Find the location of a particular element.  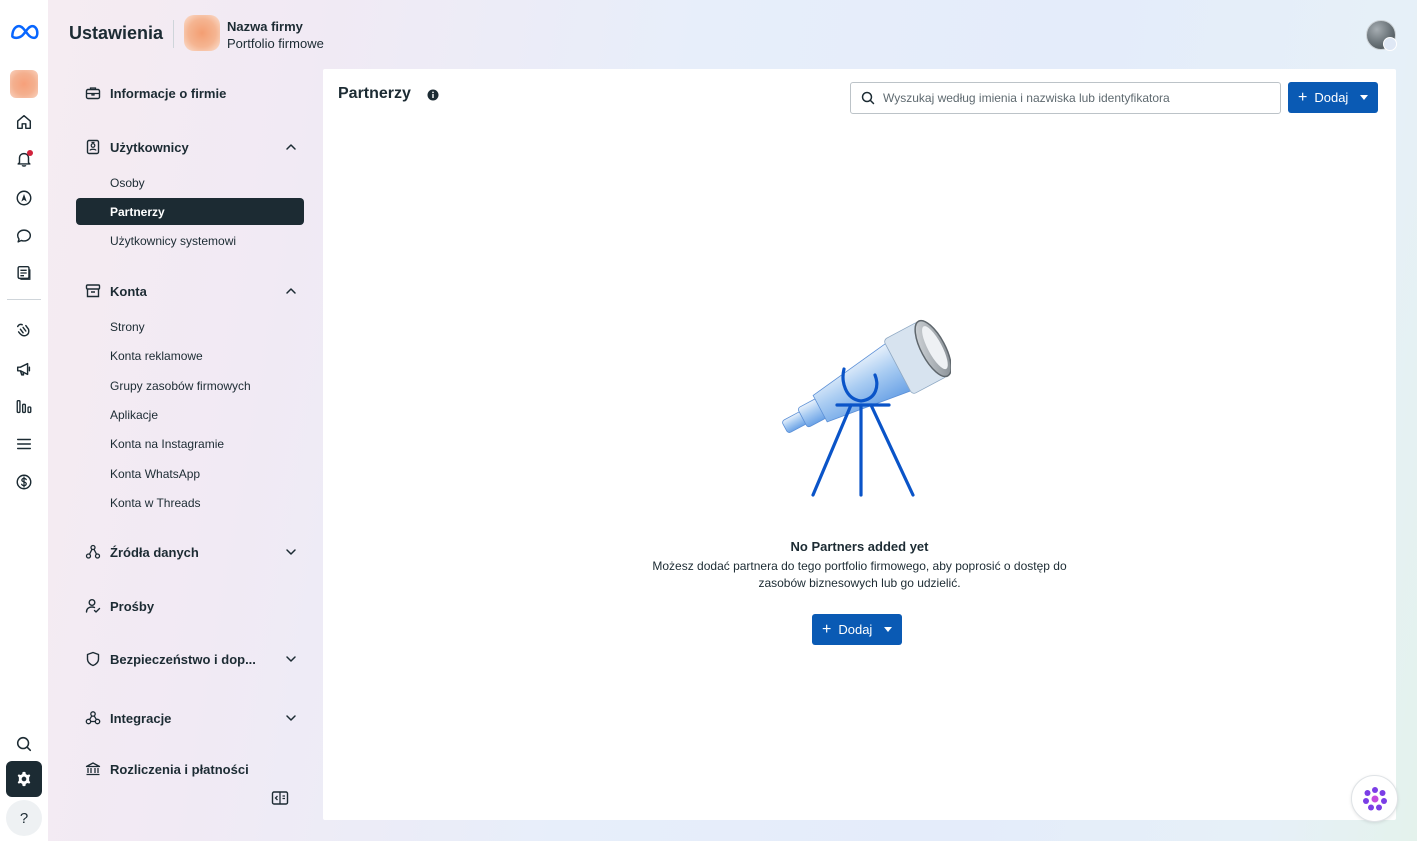

bank-icon is located at coordinates (93, 769).